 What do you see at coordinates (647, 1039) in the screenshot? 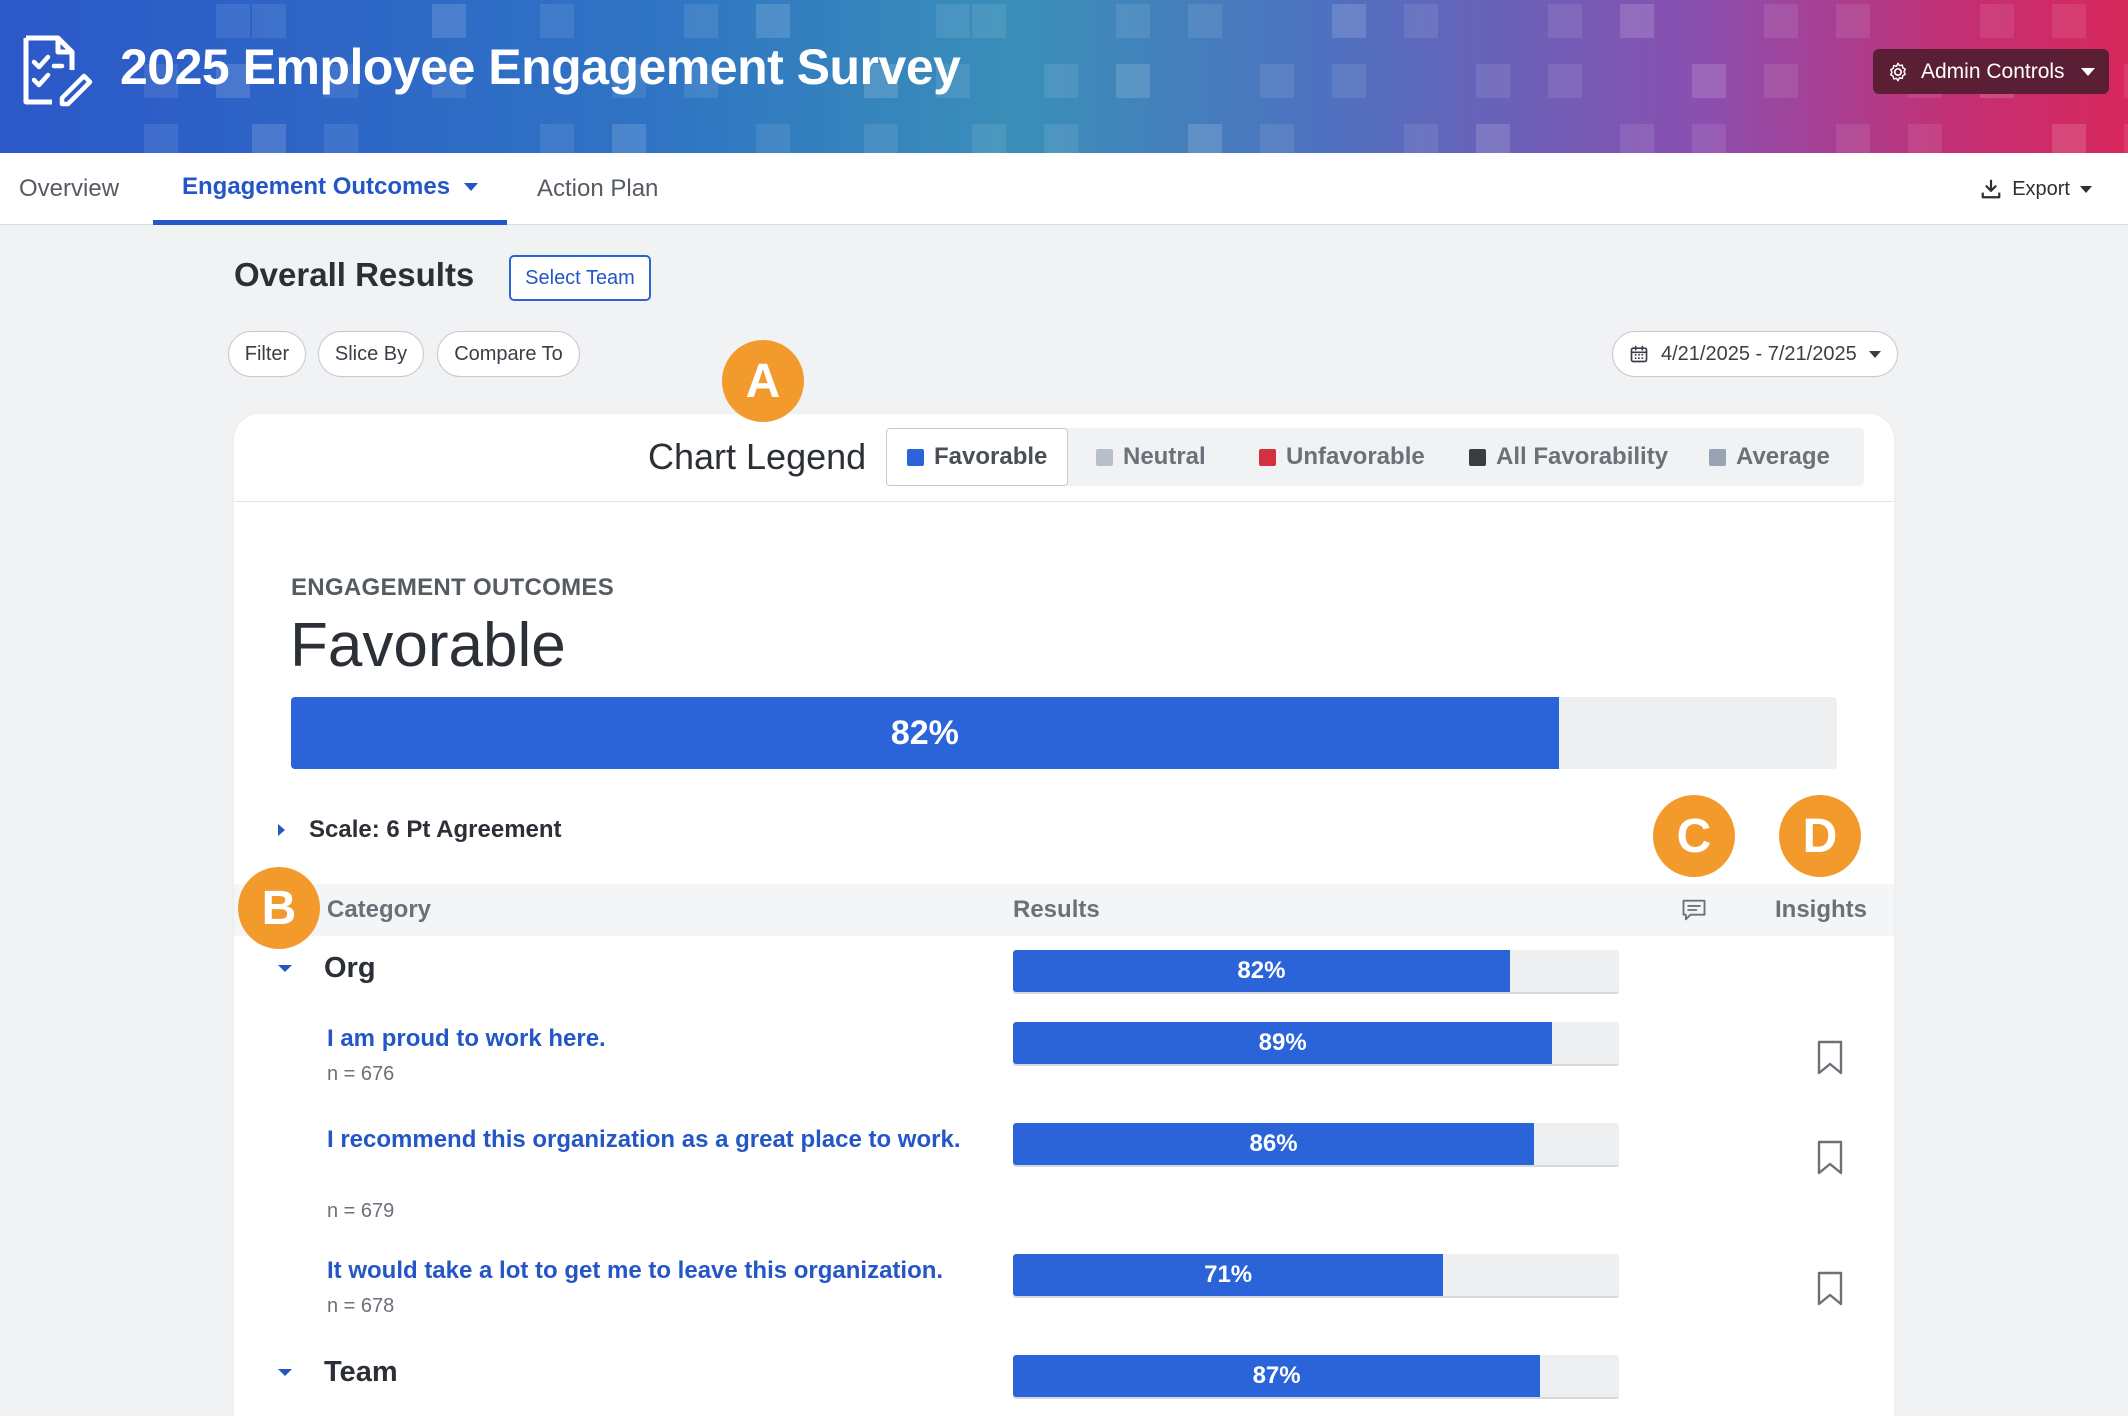
I see `question-link: I am proud to work here.` at bounding box center [647, 1039].